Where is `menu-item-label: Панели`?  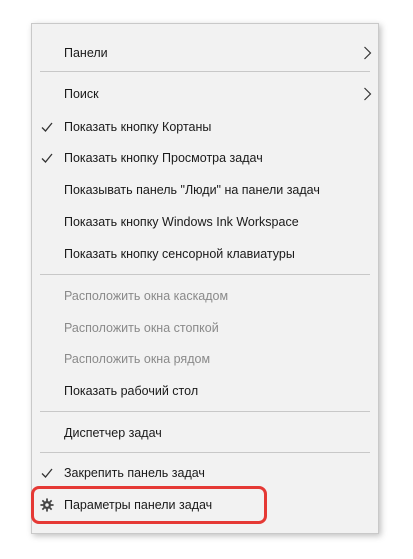 menu-item-label: Панели is located at coordinates (86, 53).